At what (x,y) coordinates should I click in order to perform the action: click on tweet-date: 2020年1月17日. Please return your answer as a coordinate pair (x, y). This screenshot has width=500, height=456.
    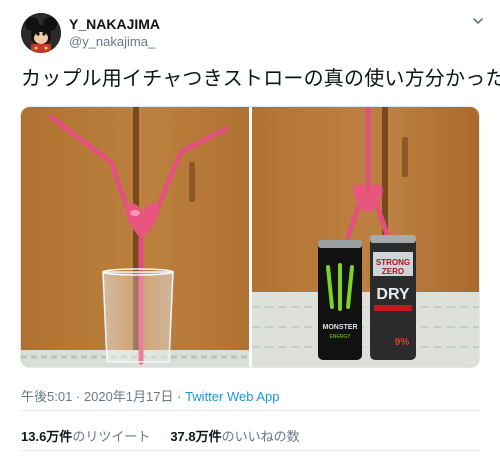
    Looking at the image, I should click on (129, 396).